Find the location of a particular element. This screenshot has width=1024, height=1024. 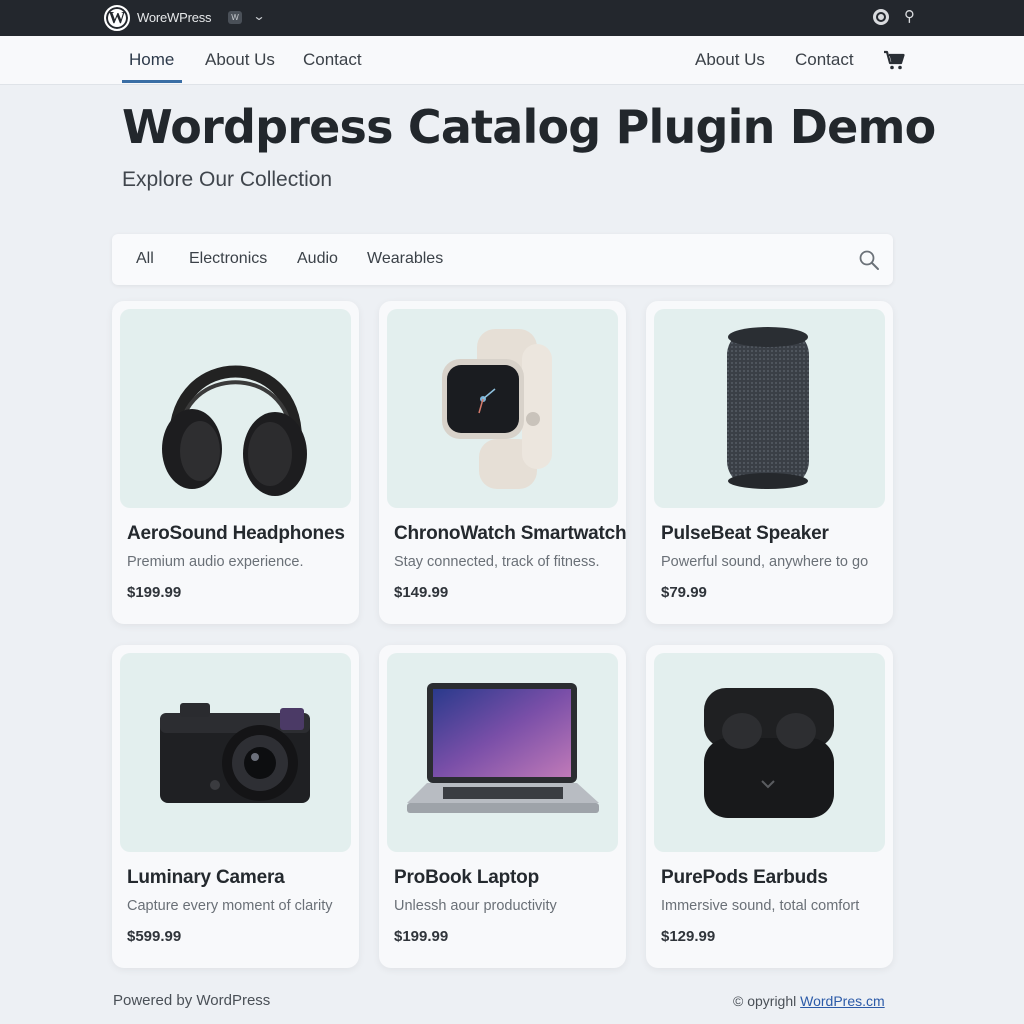

product-price: $79.99 is located at coordinates (684, 592).